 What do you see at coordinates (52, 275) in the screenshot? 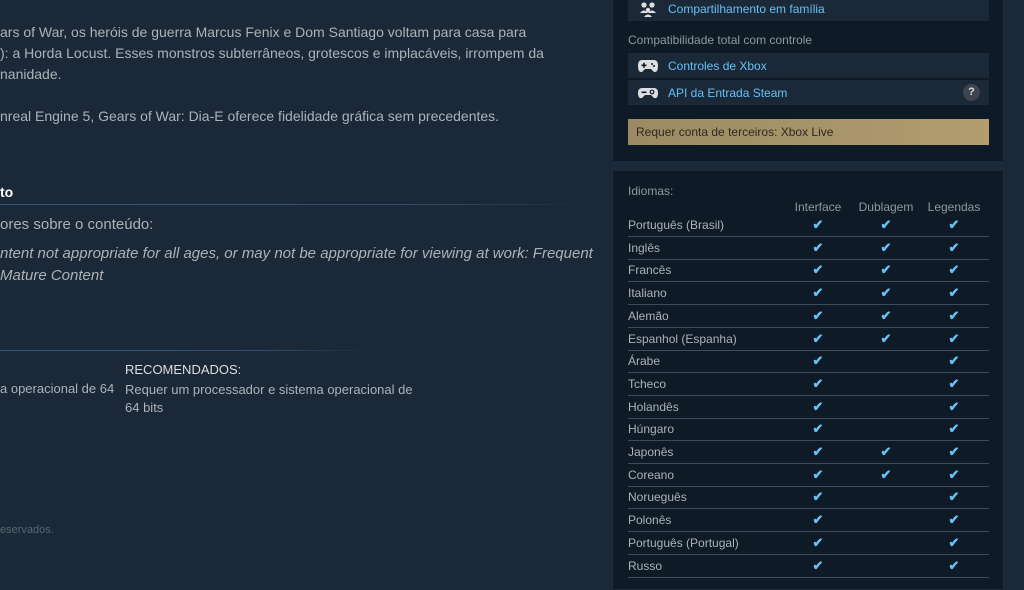
I see `mature-content-line: Mature Content` at bounding box center [52, 275].